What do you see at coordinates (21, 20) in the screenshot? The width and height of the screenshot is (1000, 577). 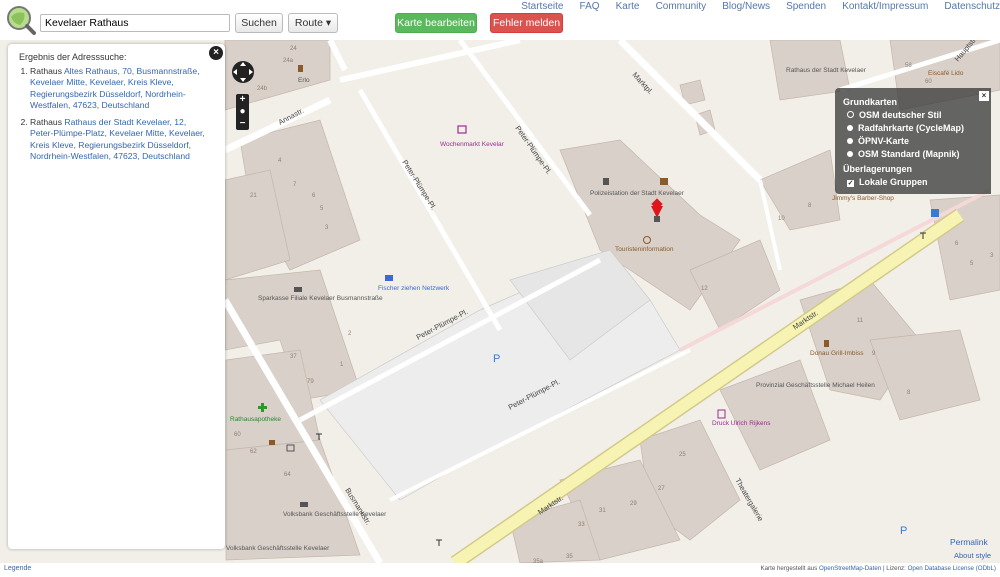 I see `openstreetmap-logo` at bounding box center [21, 20].